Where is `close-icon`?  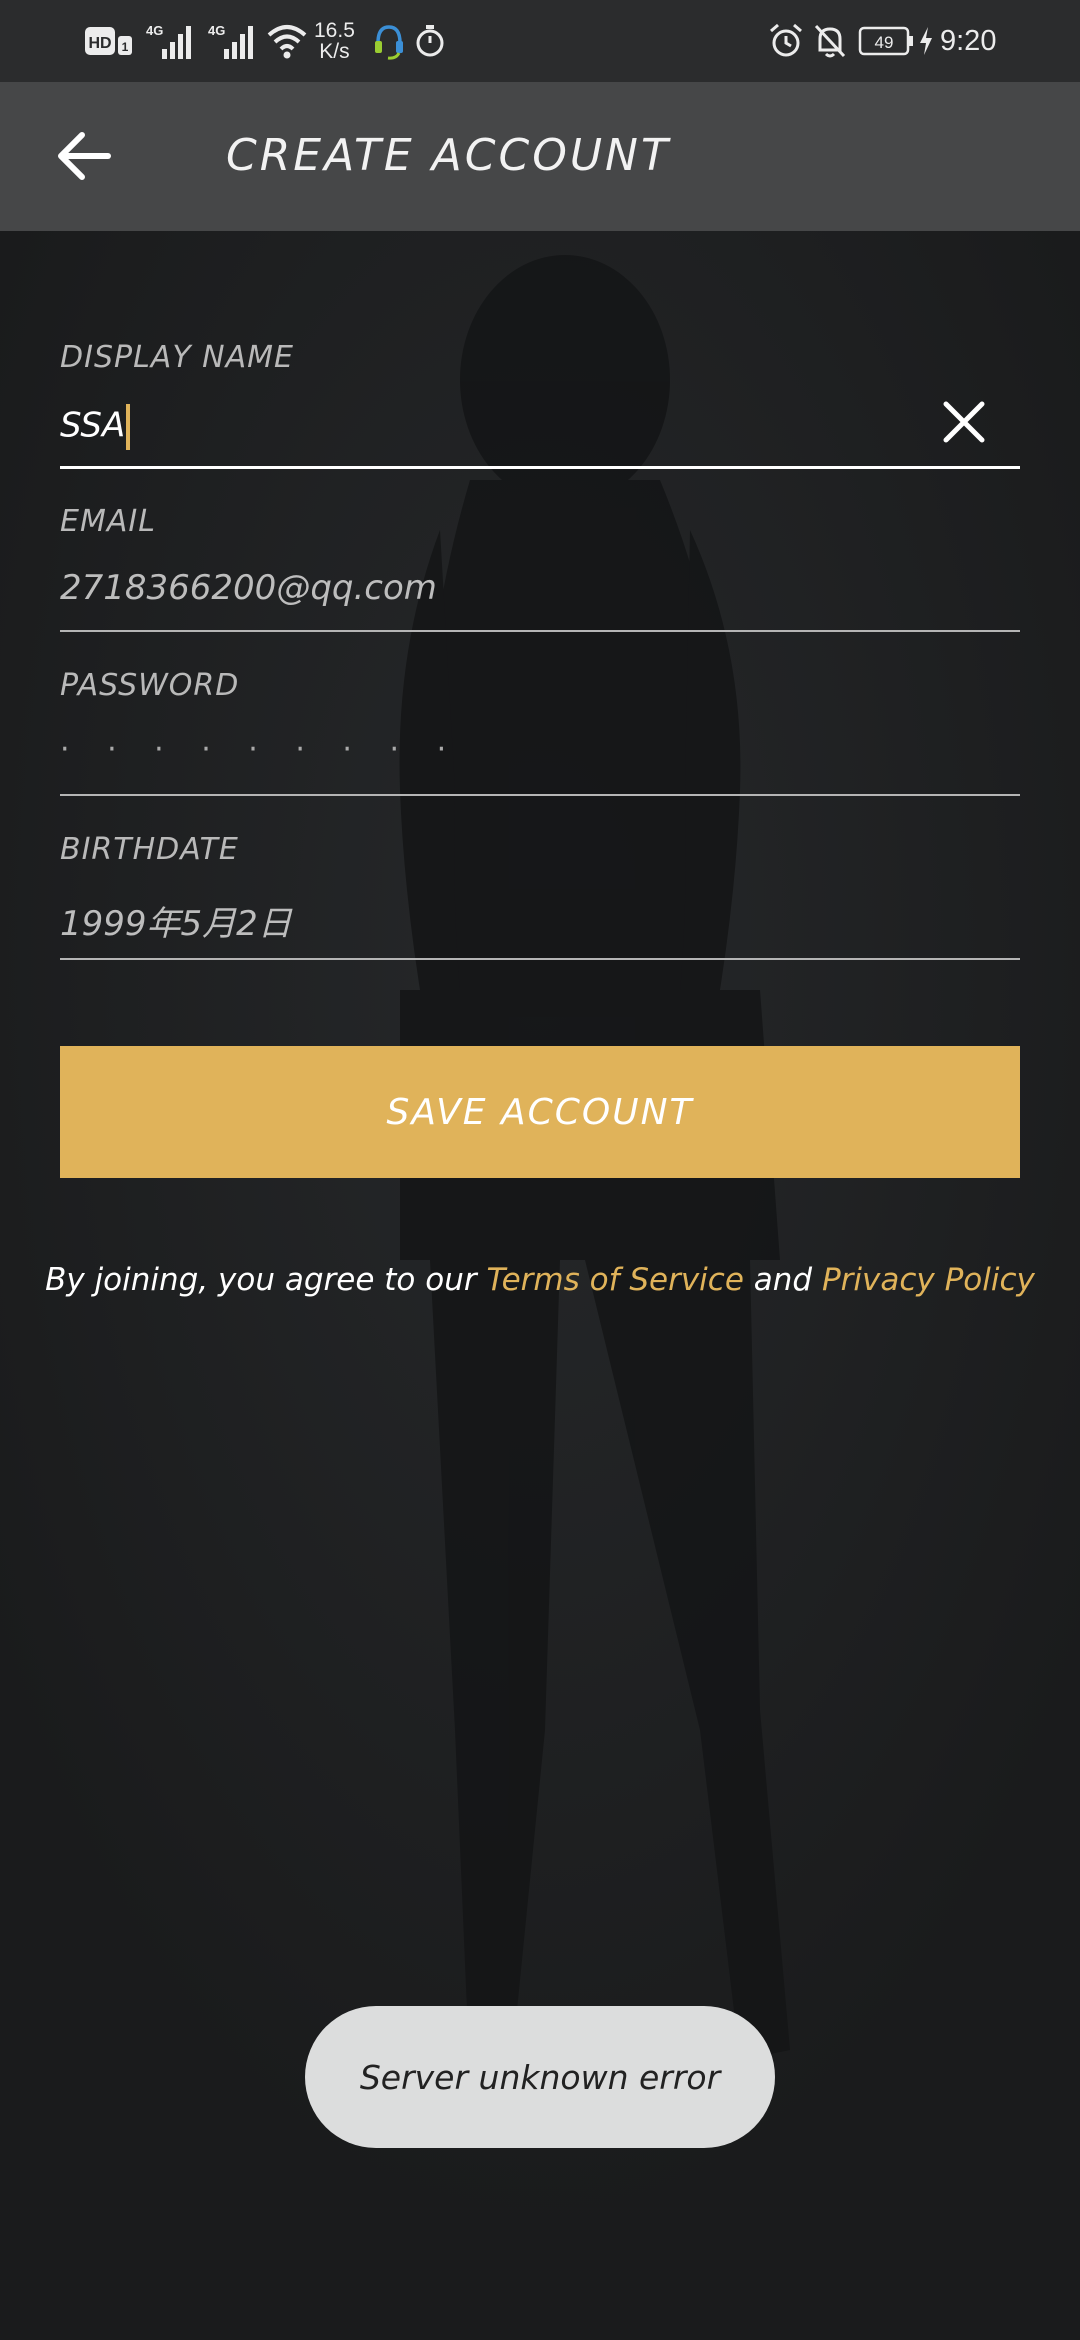
close-icon is located at coordinates (964, 422).